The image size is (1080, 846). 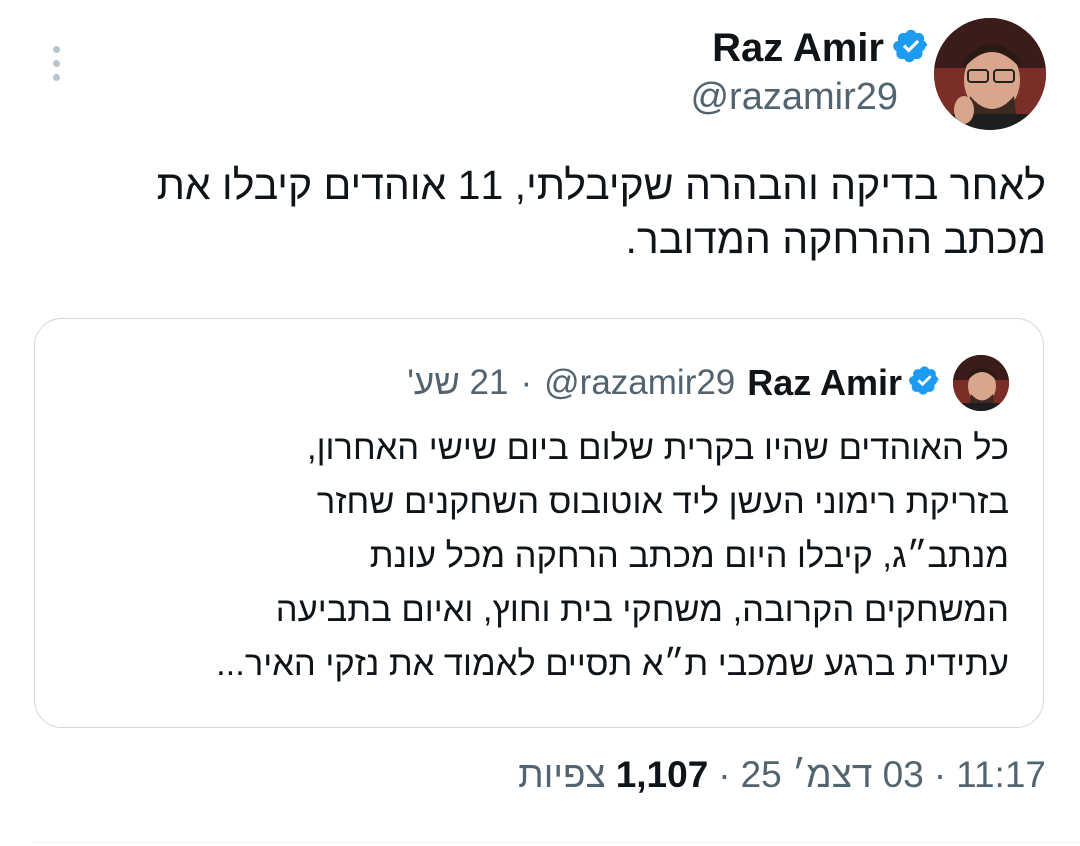 What do you see at coordinates (689, 556) in the screenshot?
I see `quoted-text-line: מנתב״ג, קיבלו היום מכתב הרחקה מכל עונת` at bounding box center [689, 556].